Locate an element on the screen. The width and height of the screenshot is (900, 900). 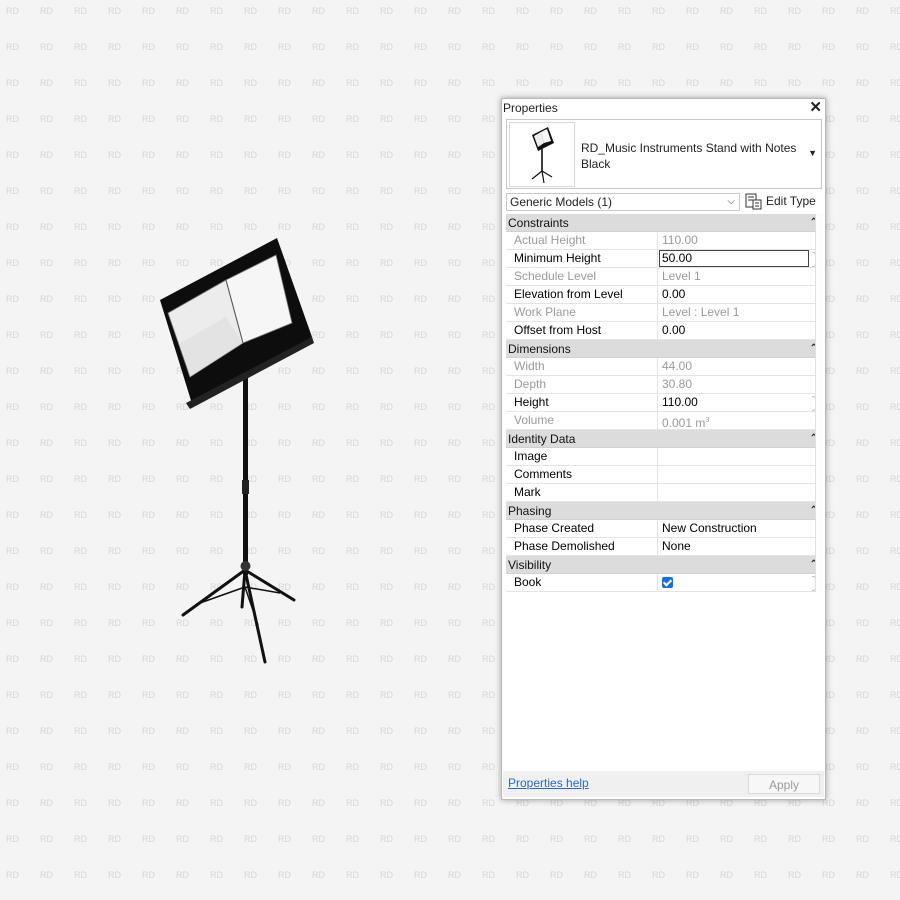
panel-title: Properties is located at coordinates (530, 108).